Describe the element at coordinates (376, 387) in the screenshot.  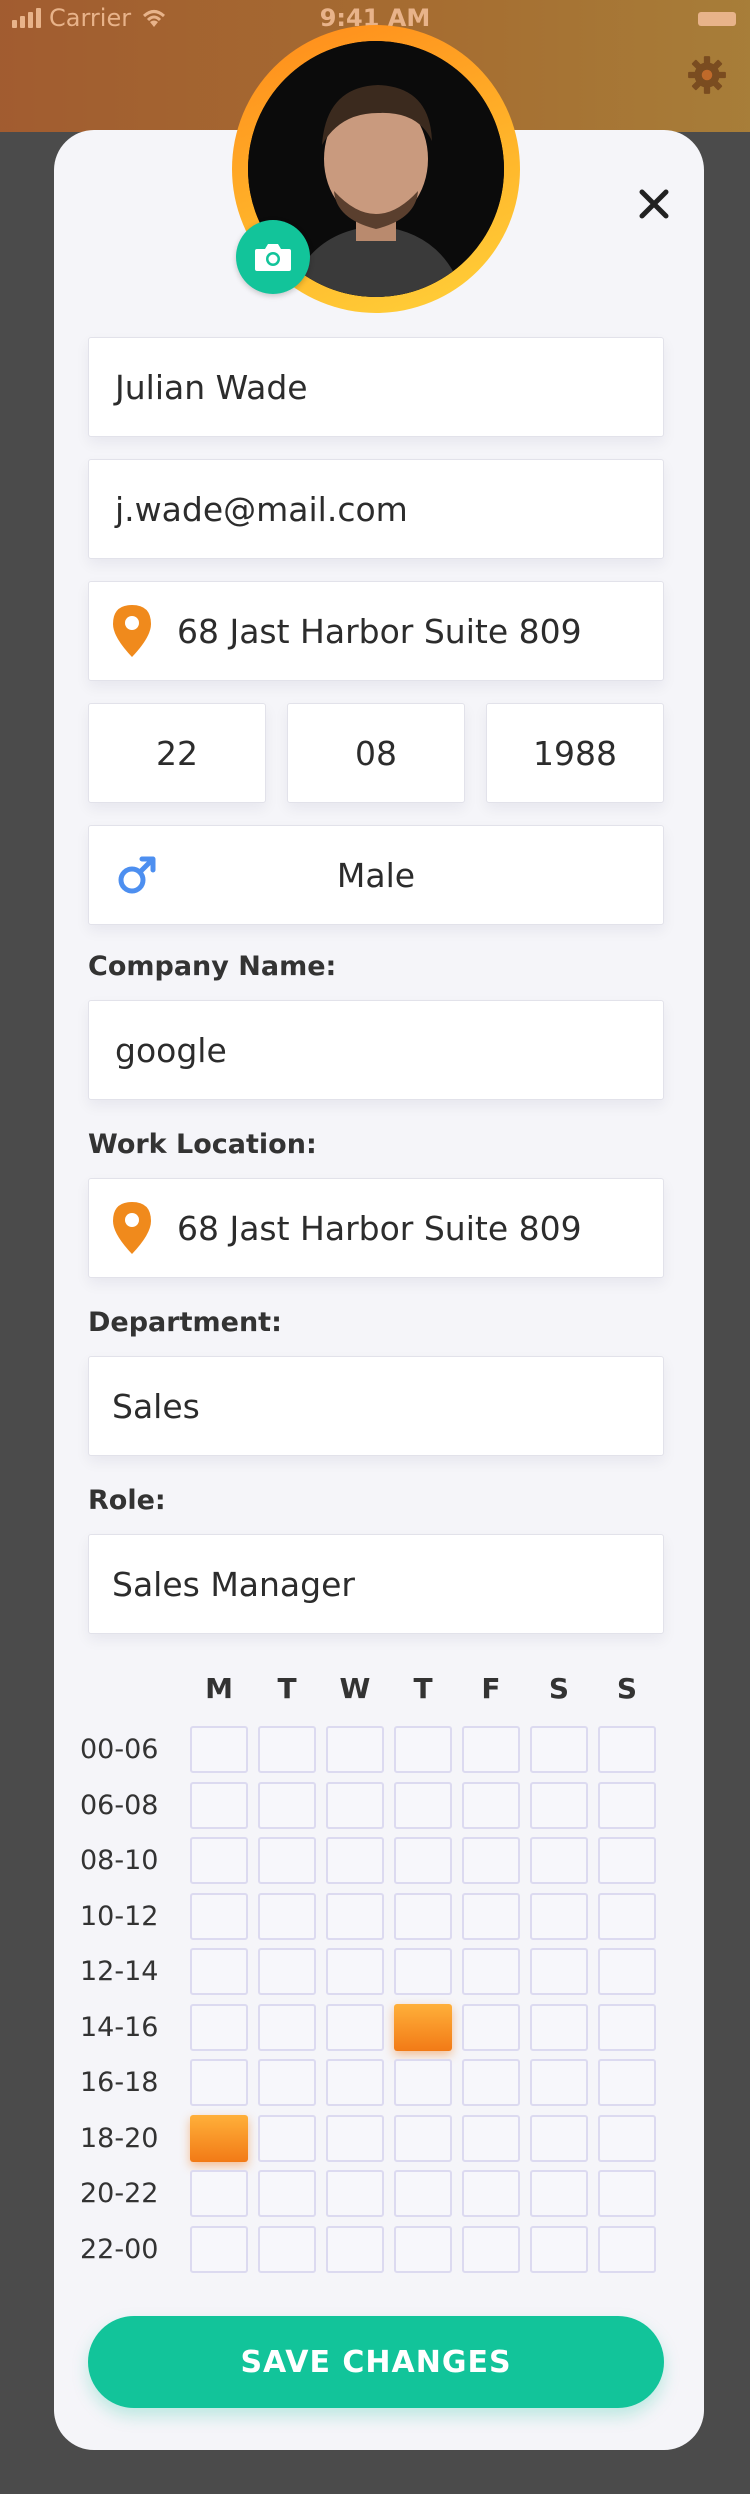
I see `name-field: Julian Wade` at that location.